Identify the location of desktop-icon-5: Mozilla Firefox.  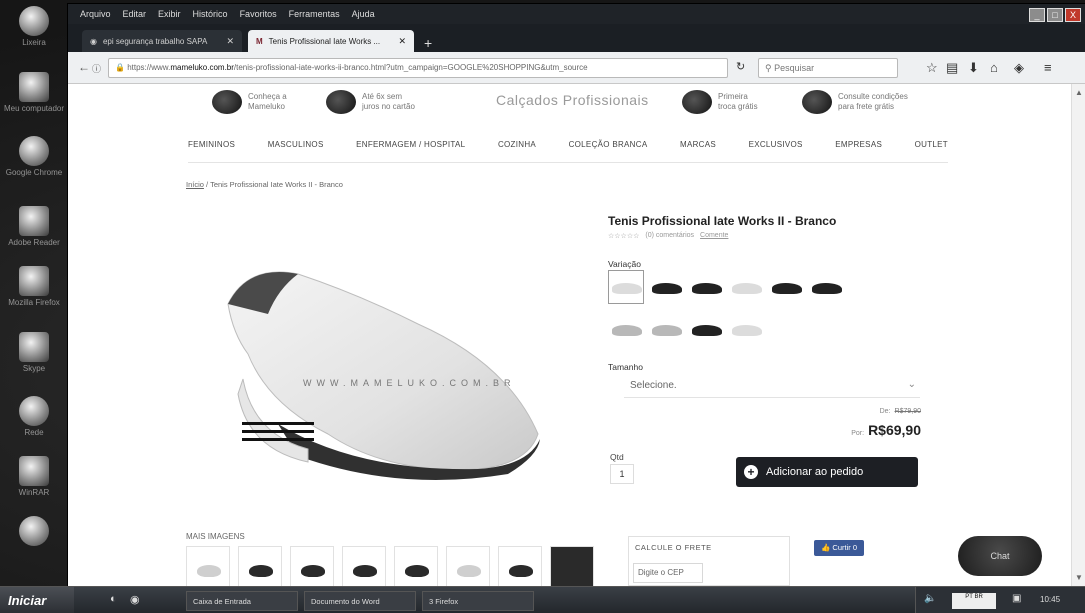
(34, 286).